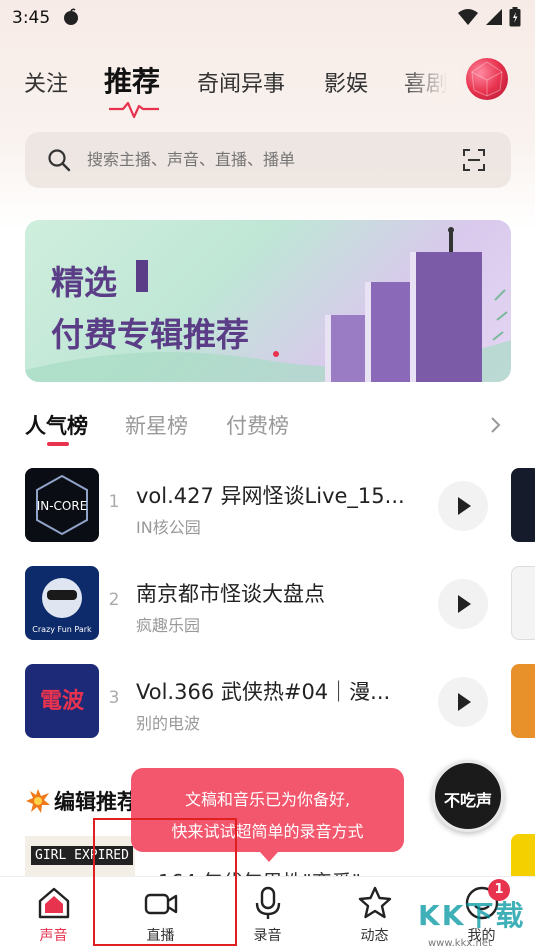 The width and height of the screenshot is (535, 951). What do you see at coordinates (54, 903) in the screenshot?
I see `home-icon` at bounding box center [54, 903].